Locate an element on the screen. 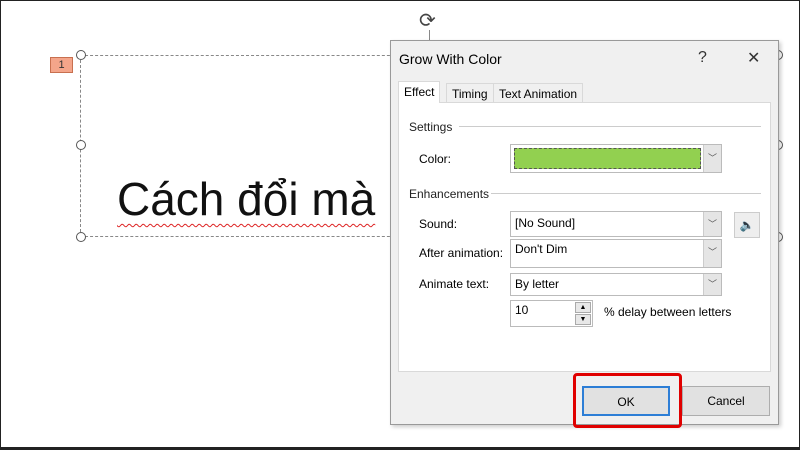  help-button: ? is located at coordinates (702, 58).